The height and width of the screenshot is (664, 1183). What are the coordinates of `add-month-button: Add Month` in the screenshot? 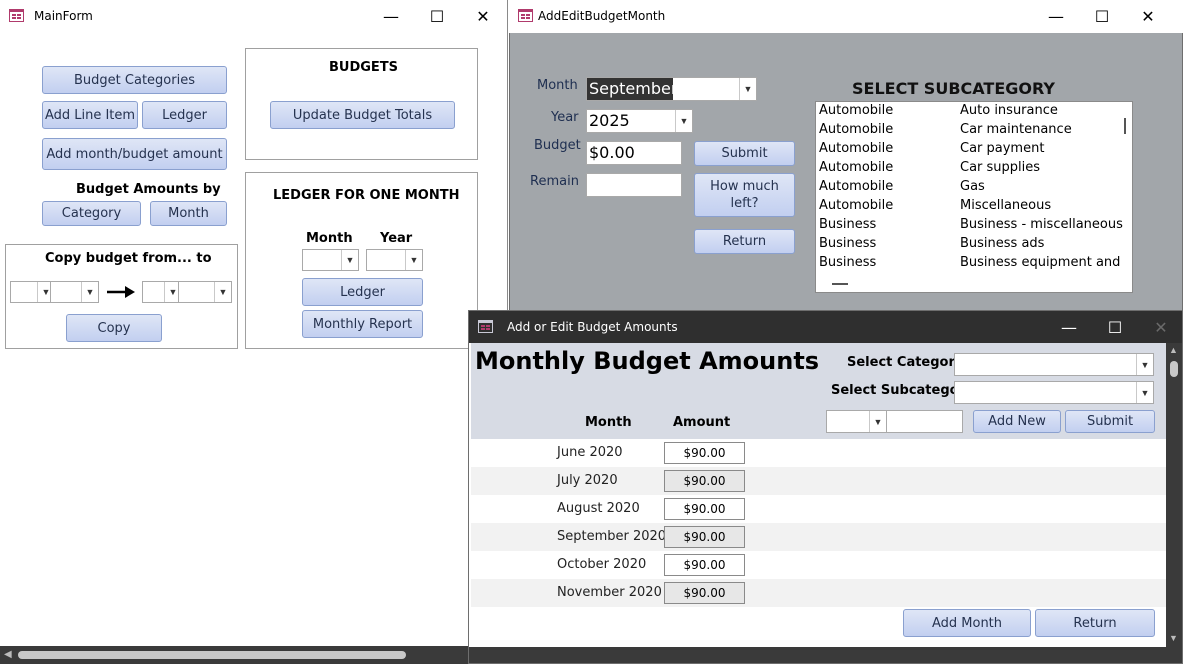 It's located at (967, 623).